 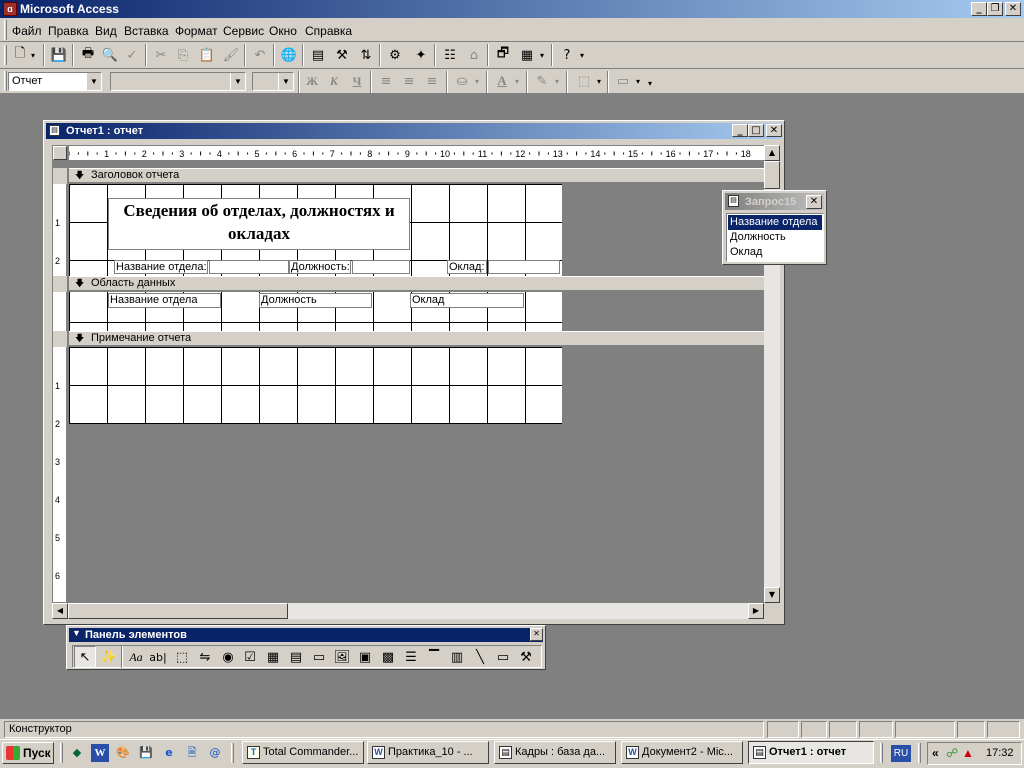 What do you see at coordinates (161, 55) in the screenshot?
I see `cut-icon: ✂` at bounding box center [161, 55].